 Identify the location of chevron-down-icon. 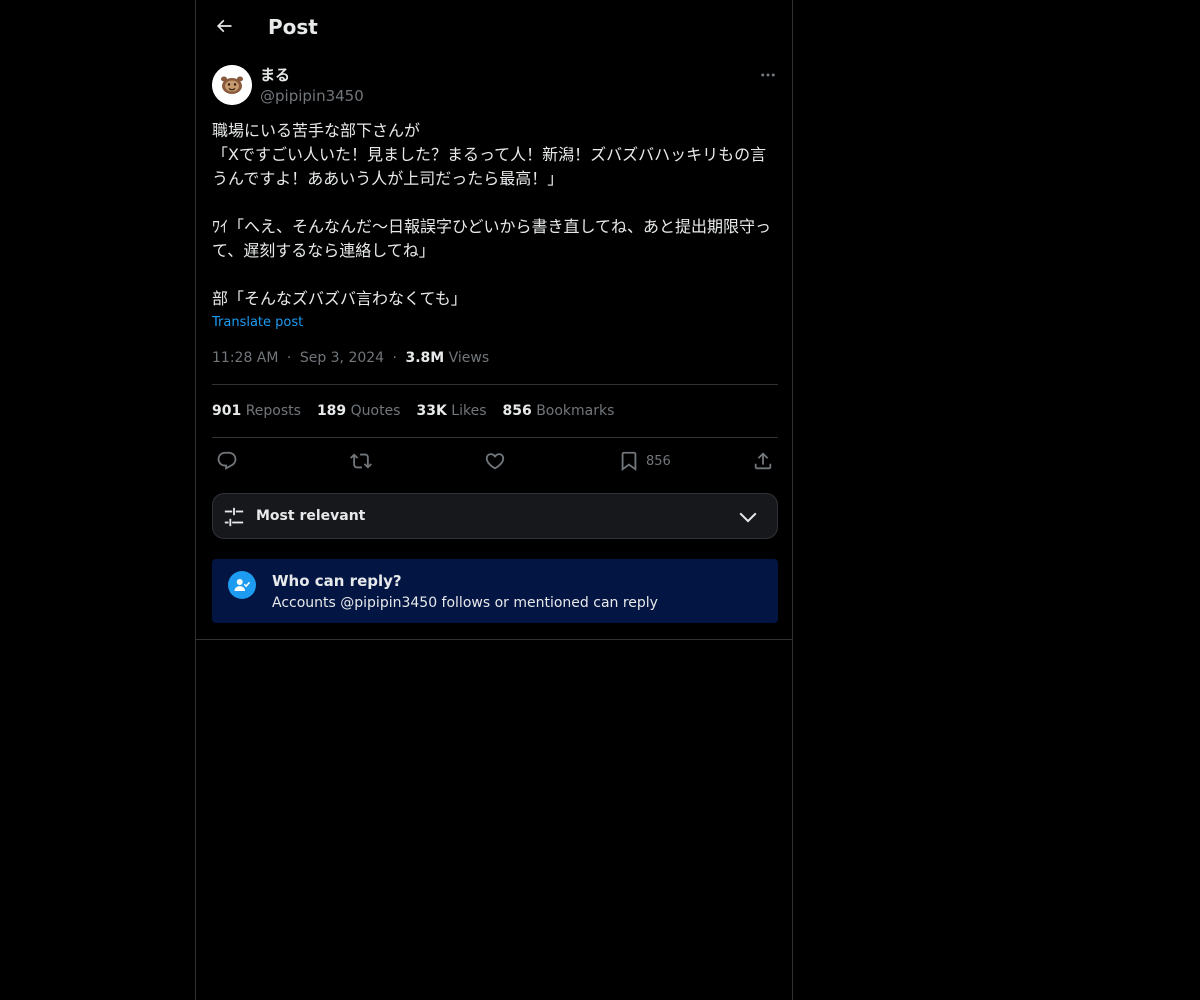
(748, 517).